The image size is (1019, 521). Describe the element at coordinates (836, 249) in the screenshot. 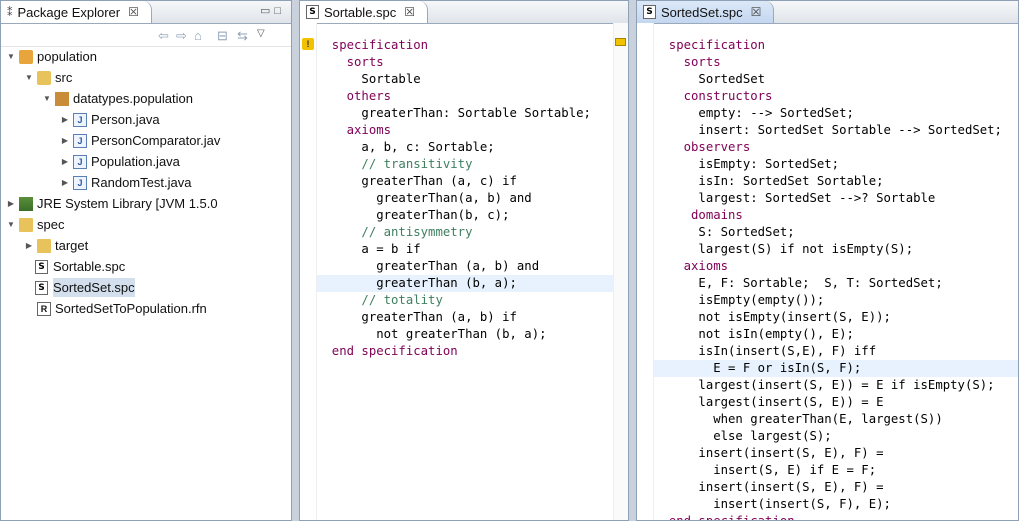

I see `code-line: largest(S) if not isEmpty(S);` at that location.